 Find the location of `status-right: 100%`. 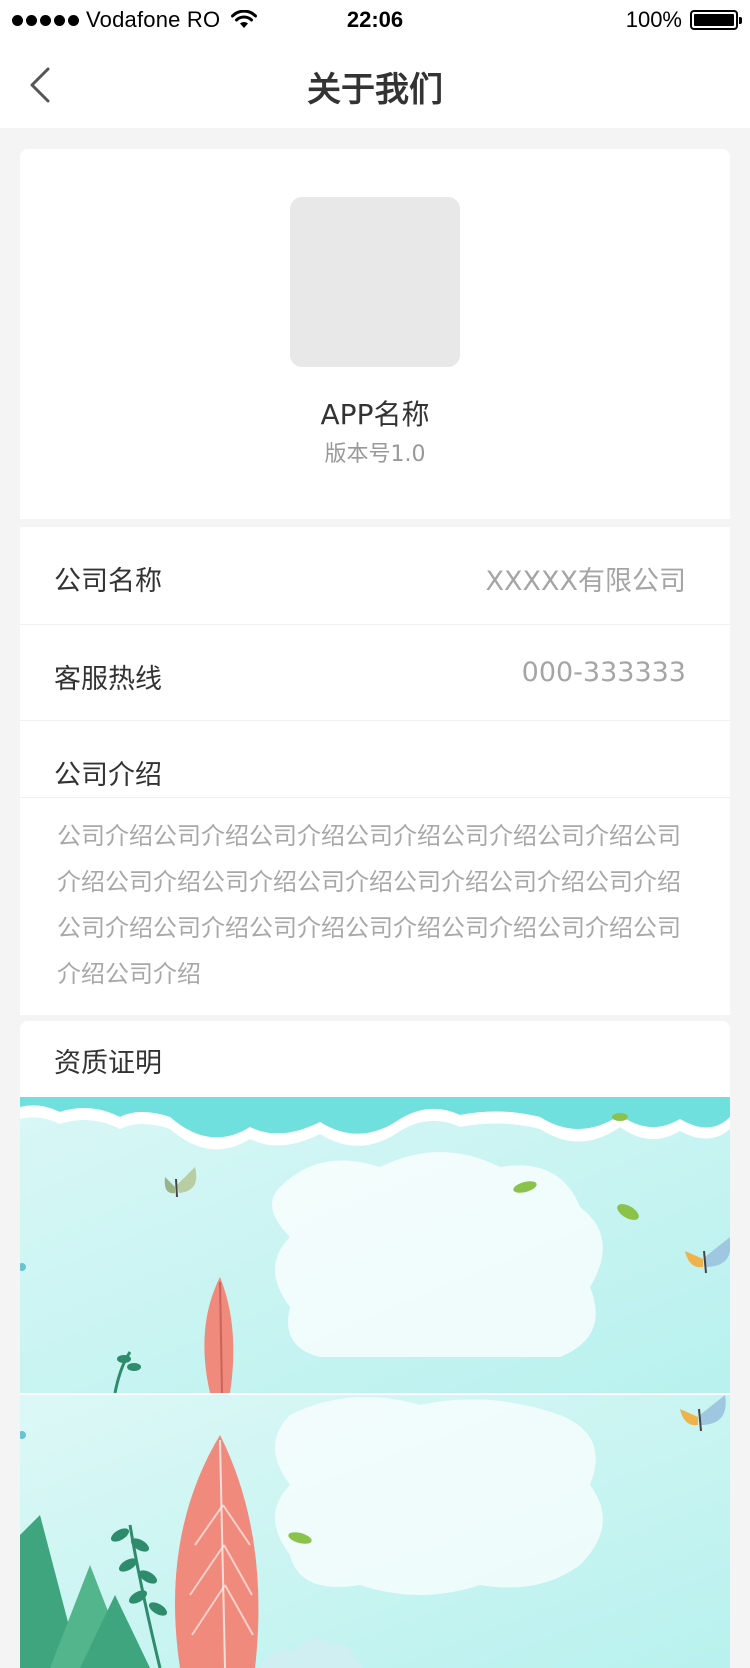

status-right: 100% is located at coordinates (683, 20).